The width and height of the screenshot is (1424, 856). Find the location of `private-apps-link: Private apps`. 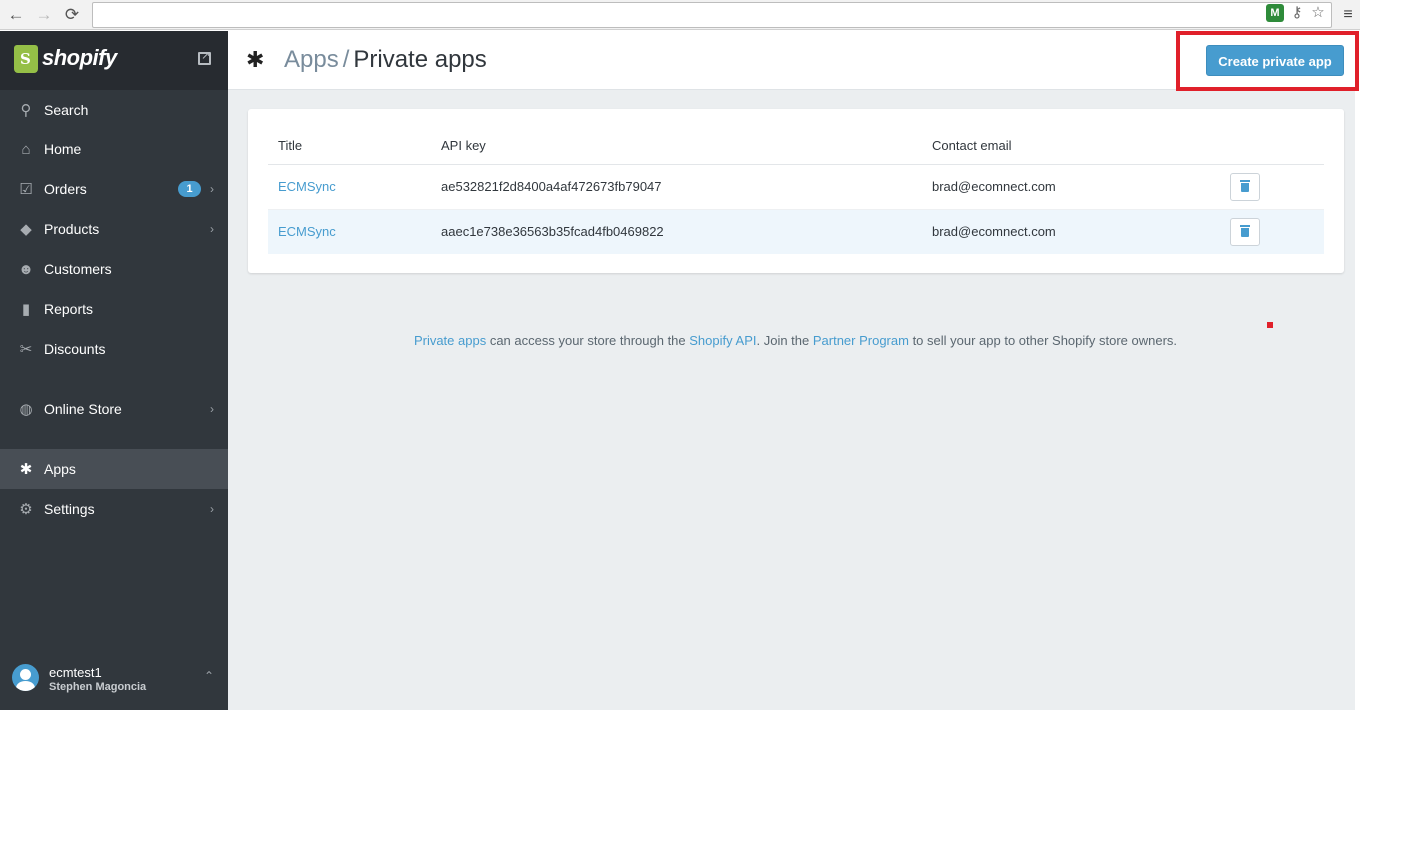

private-apps-link: Private apps is located at coordinates (450, 340).